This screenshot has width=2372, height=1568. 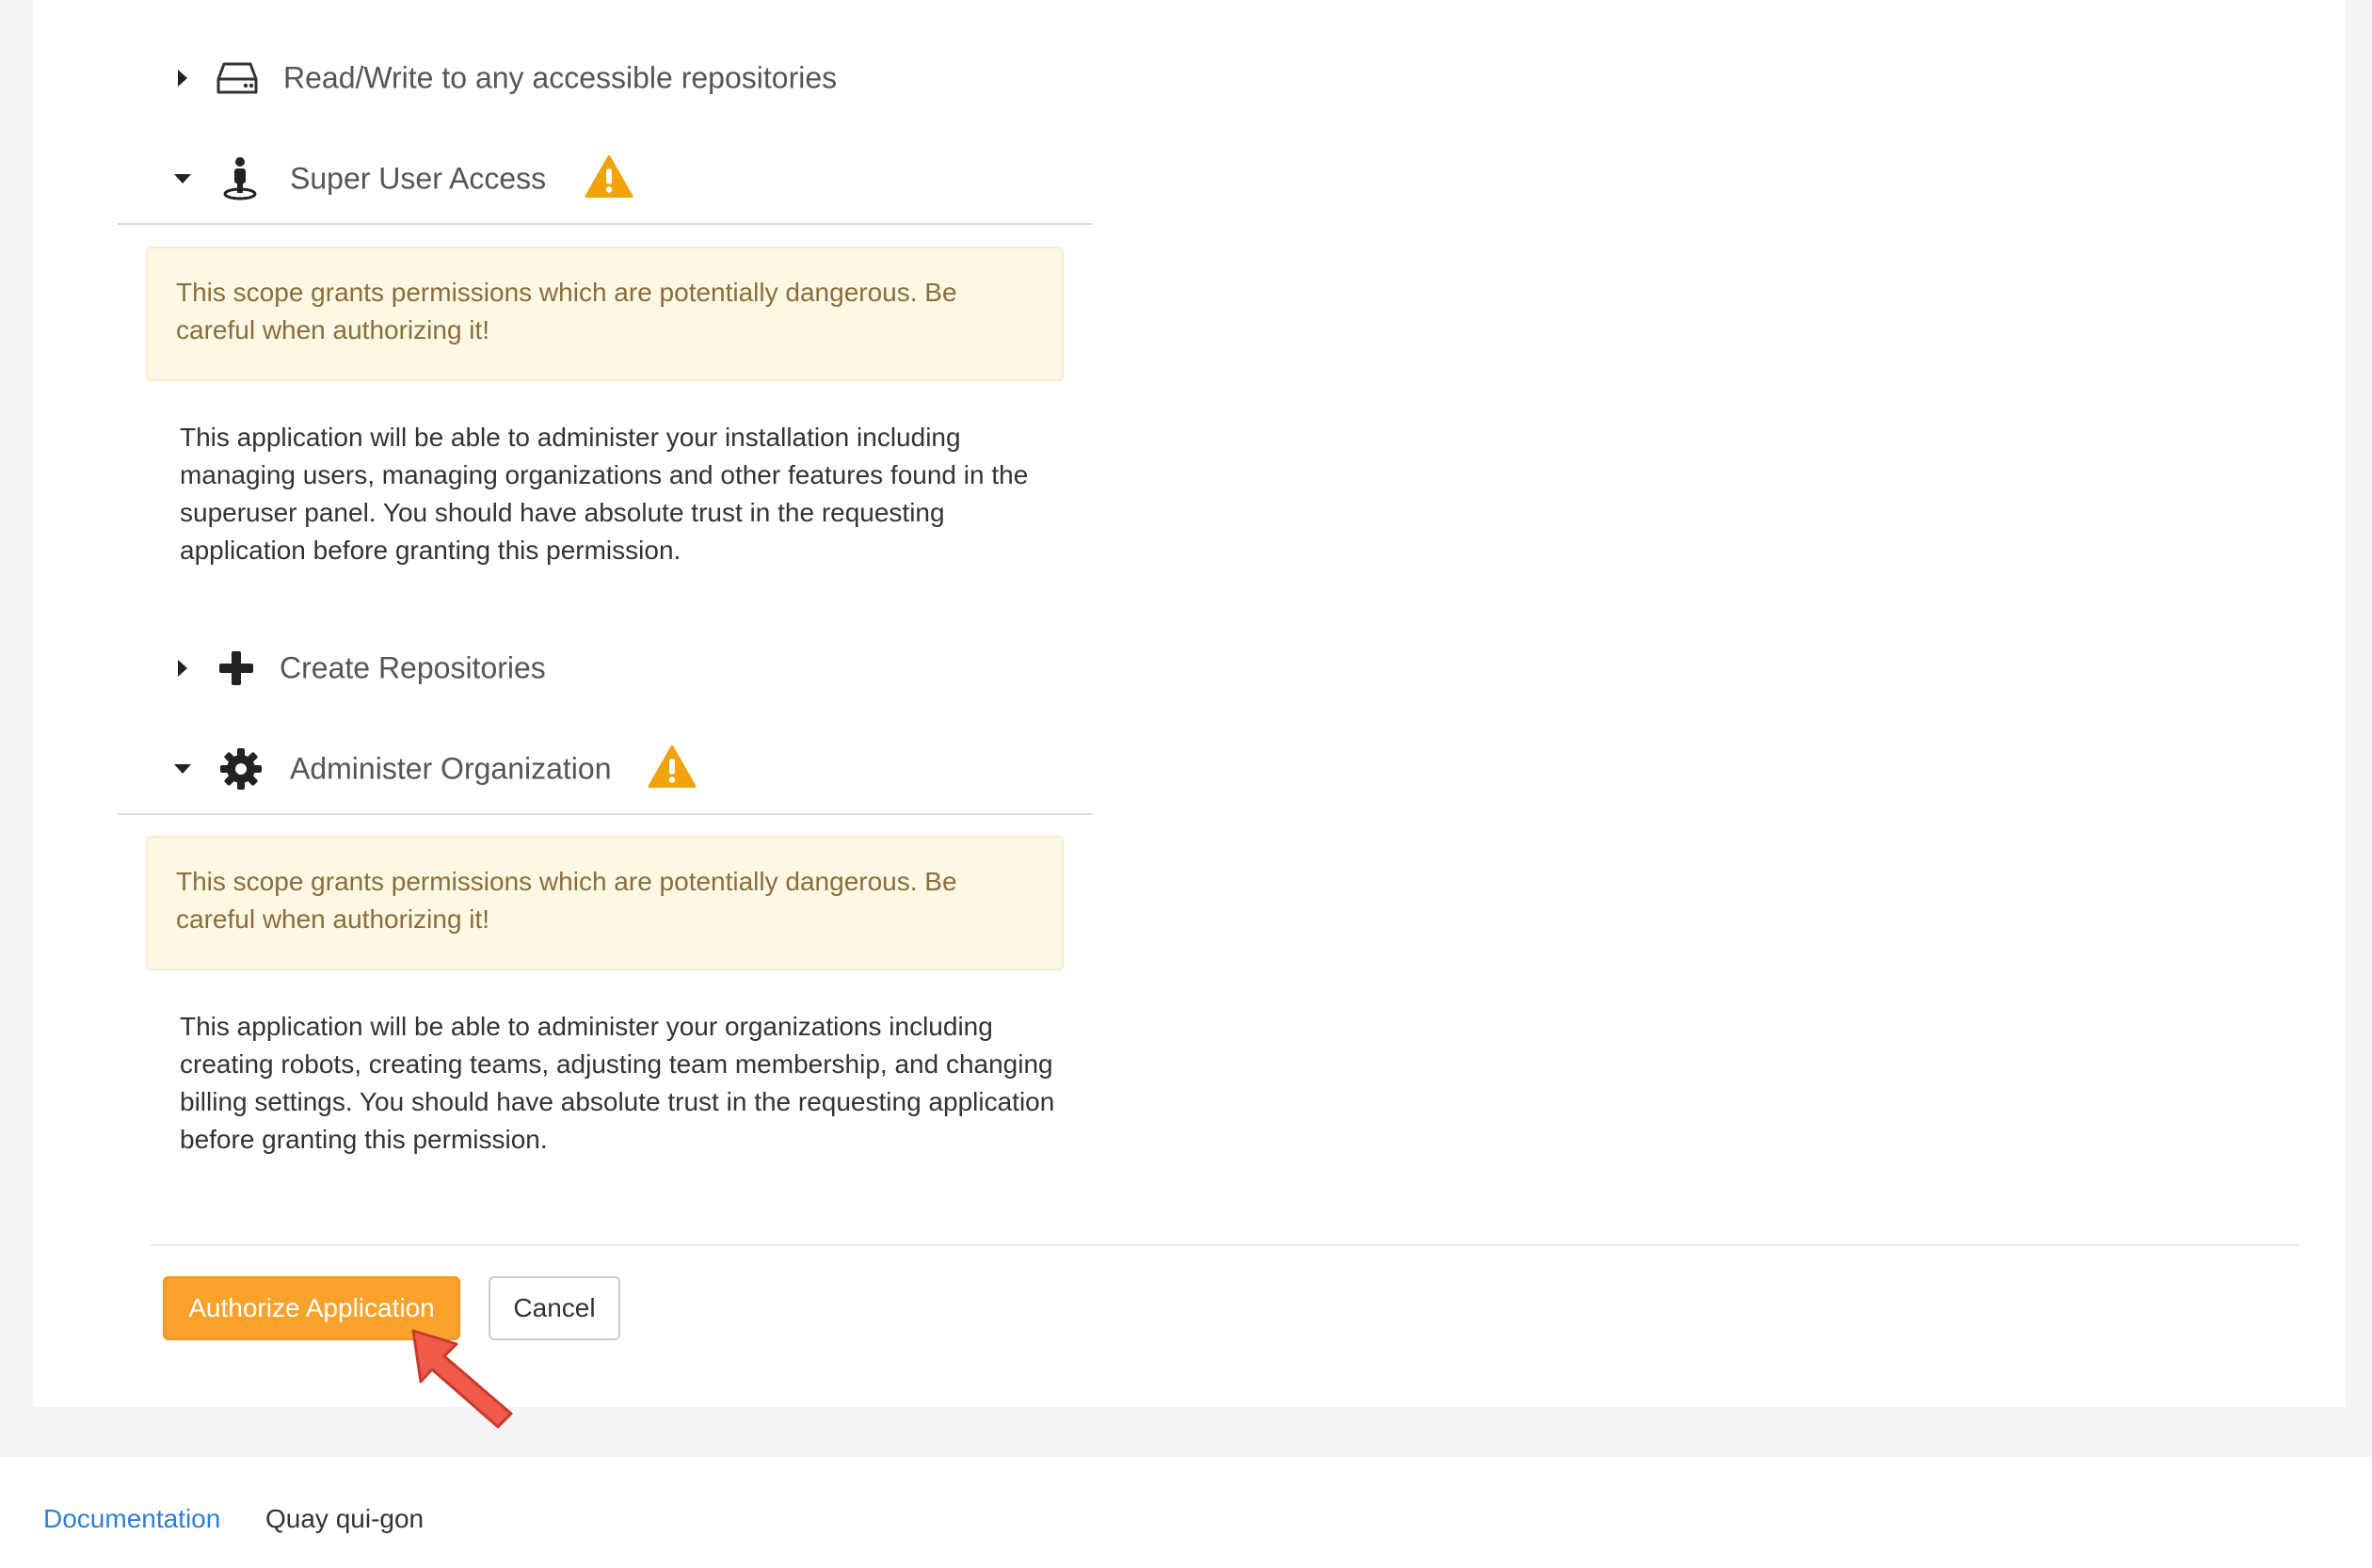 I want to click on divider, so click(x=1225, y=1245).